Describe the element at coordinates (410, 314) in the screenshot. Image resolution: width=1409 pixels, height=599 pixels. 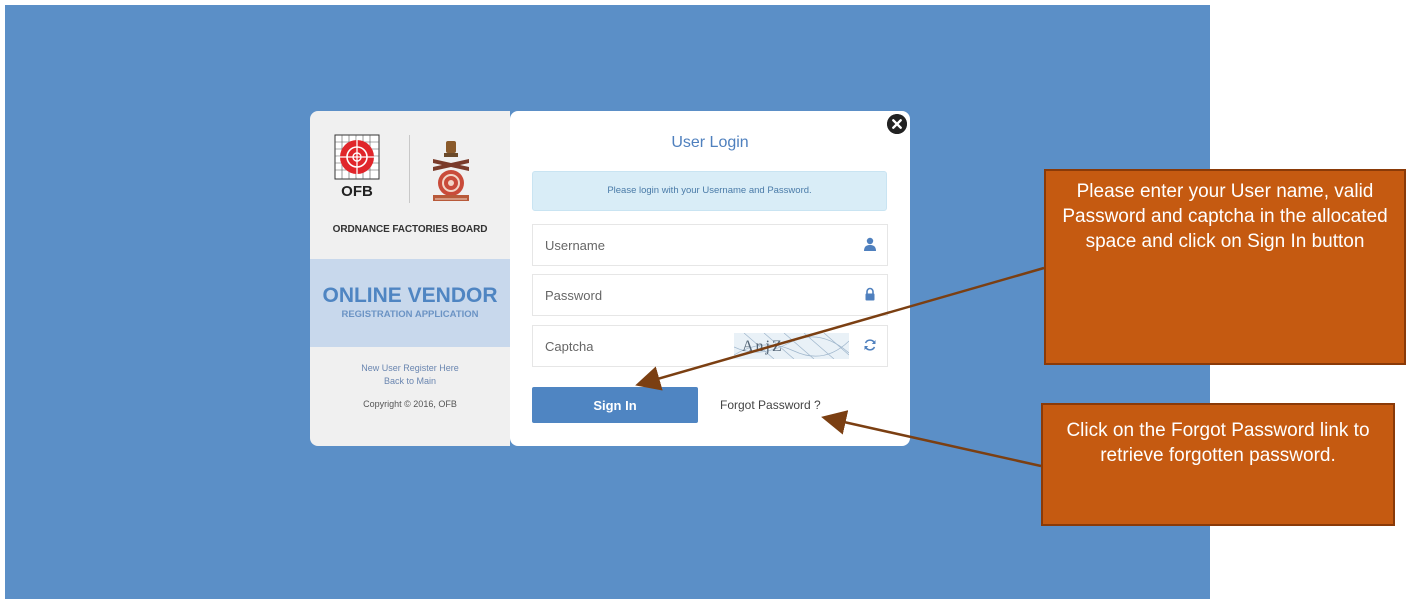
I see `app-subtitle: REGISTRATION APPLICATION` at that location.